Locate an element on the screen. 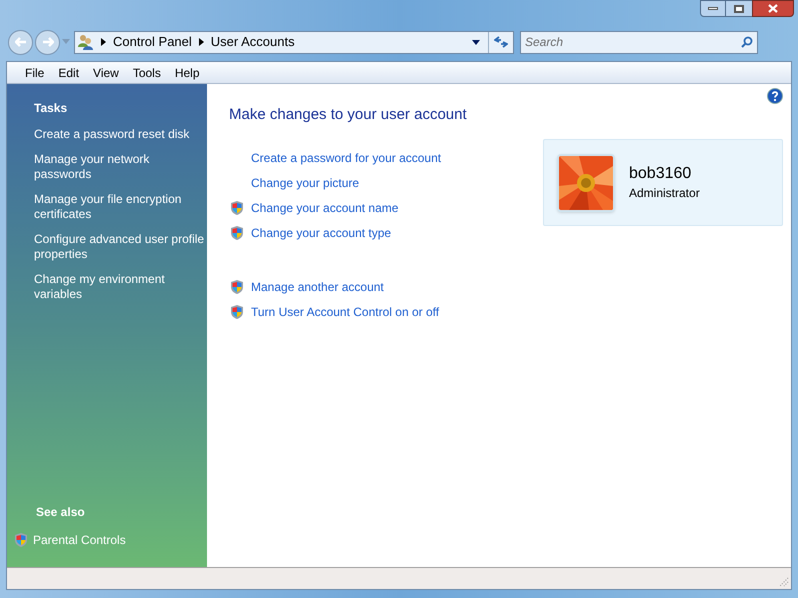  minimize-button is located at coordinates (713, 8).